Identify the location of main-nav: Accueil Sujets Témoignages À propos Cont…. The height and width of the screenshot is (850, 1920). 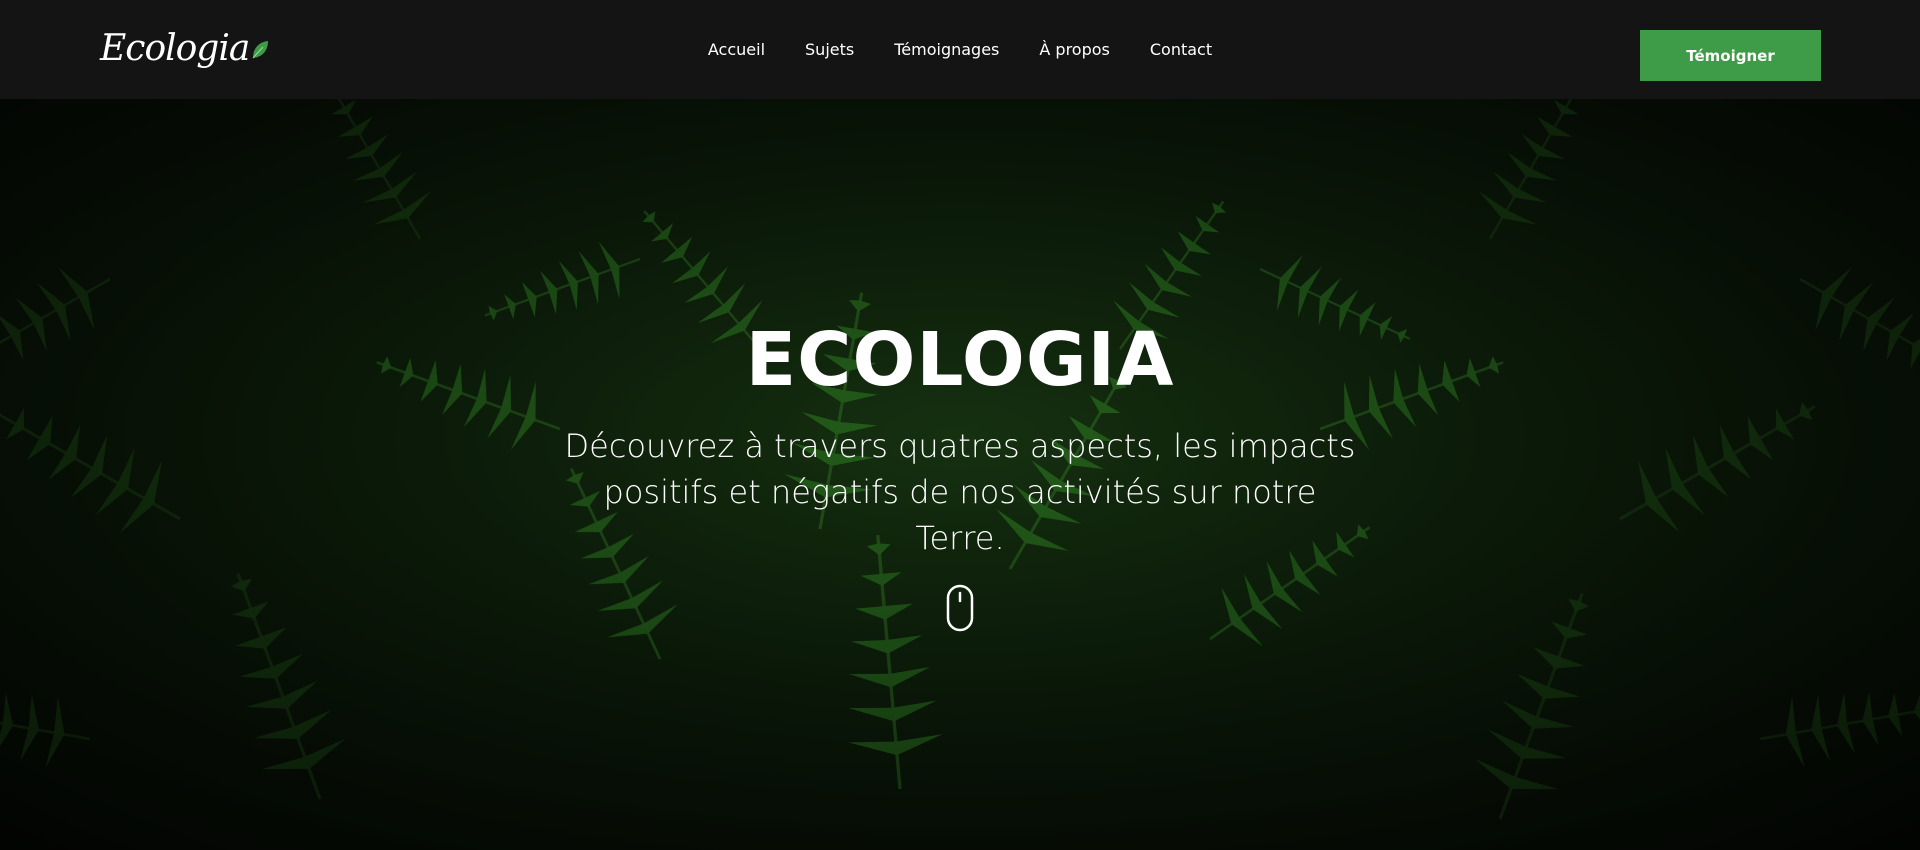
(960, 49).